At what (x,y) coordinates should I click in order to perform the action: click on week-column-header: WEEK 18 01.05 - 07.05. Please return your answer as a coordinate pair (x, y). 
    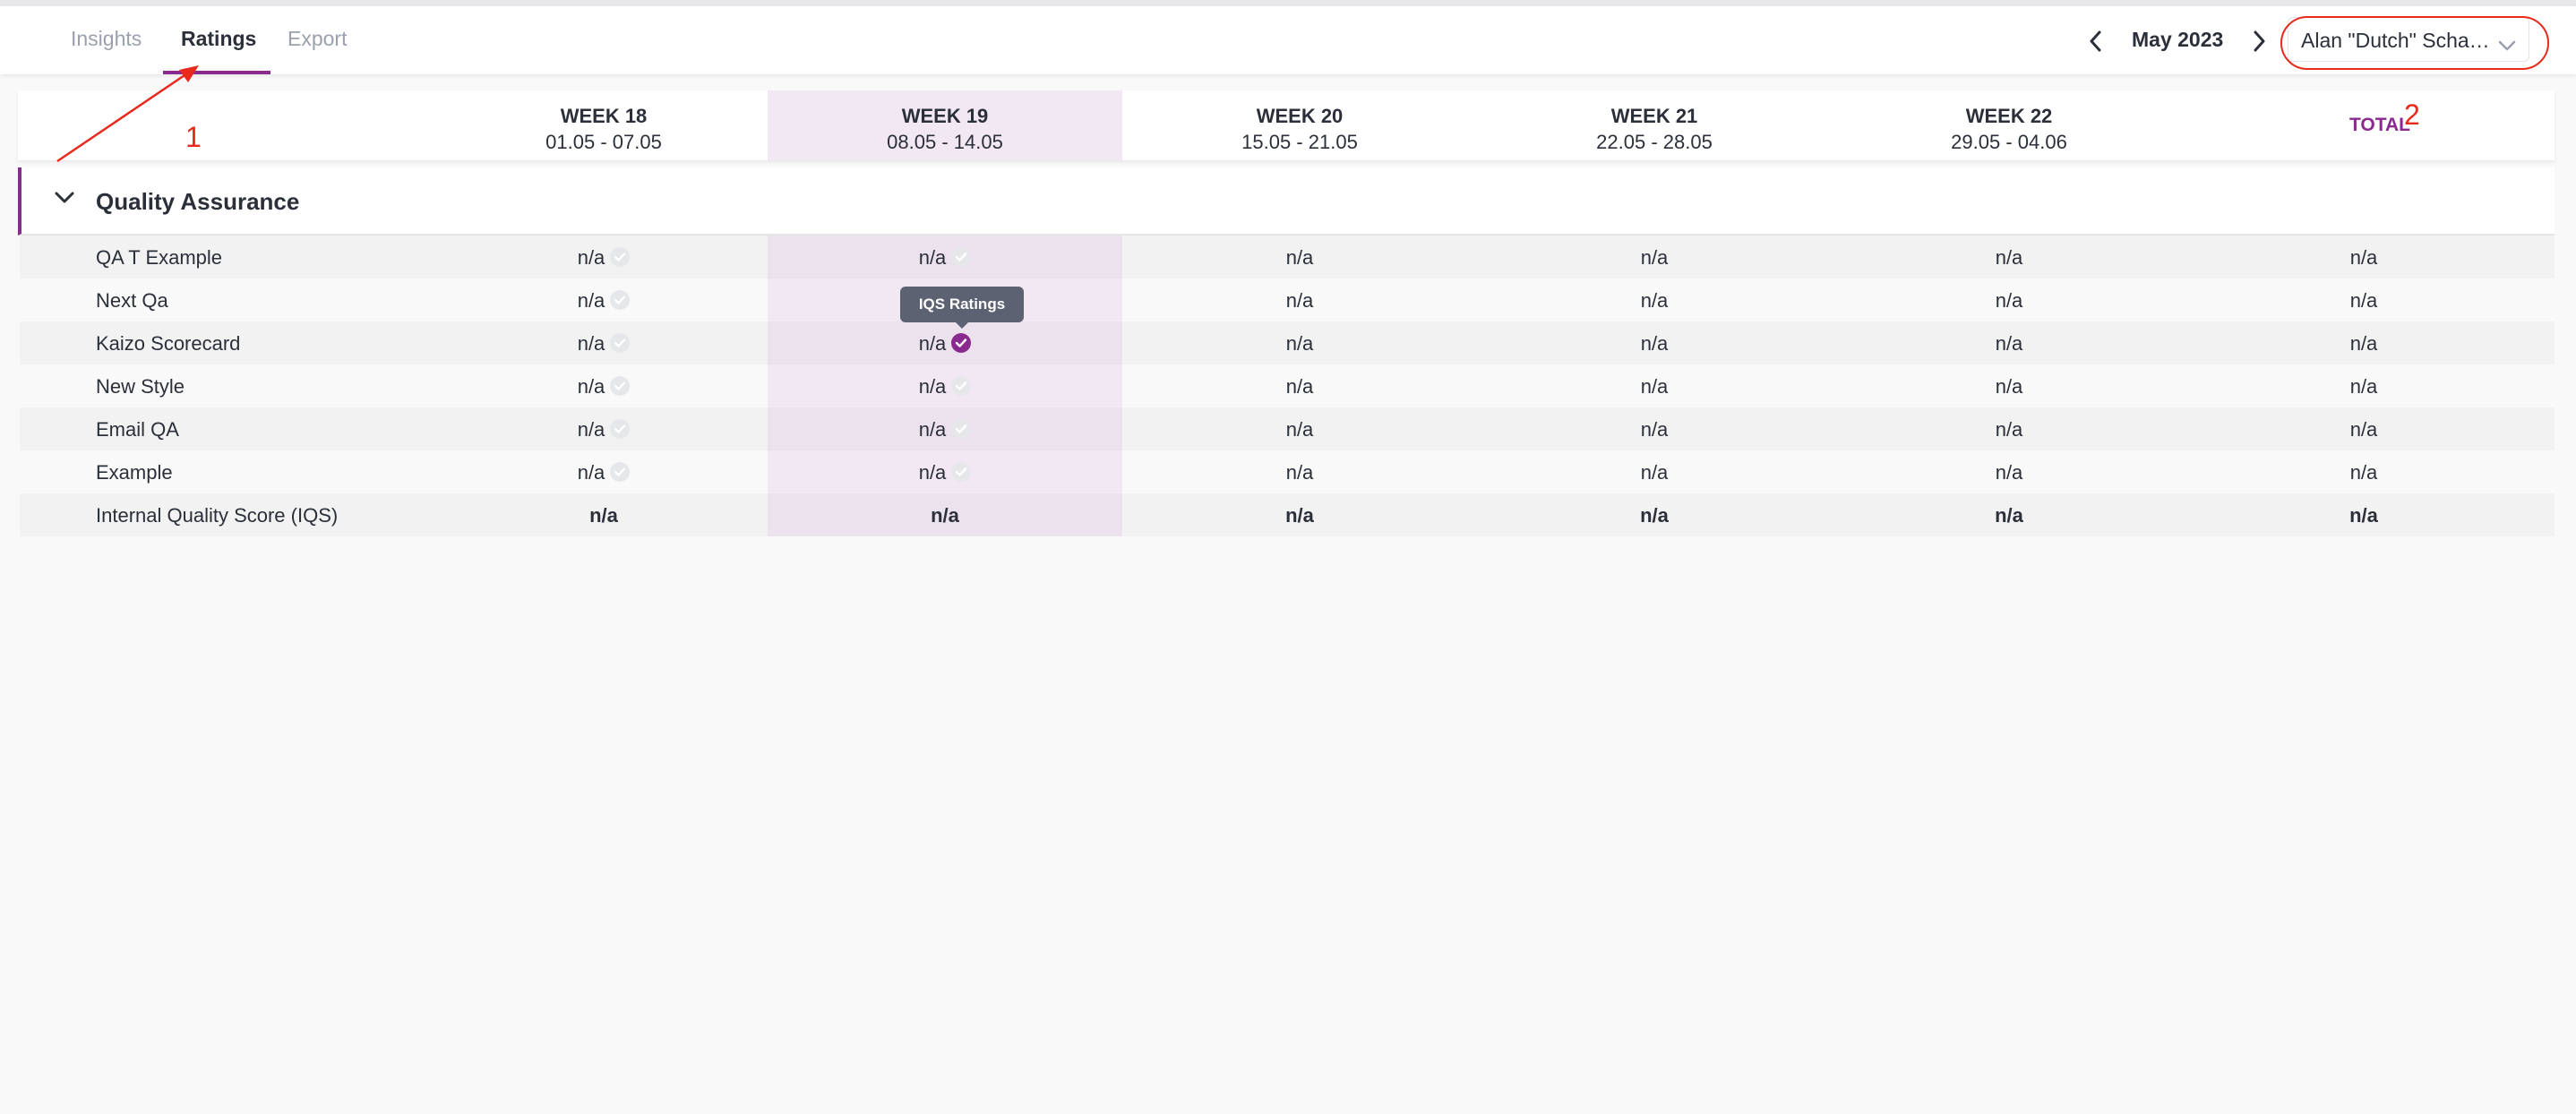
    Looking at the image, I should click on (603, 125).